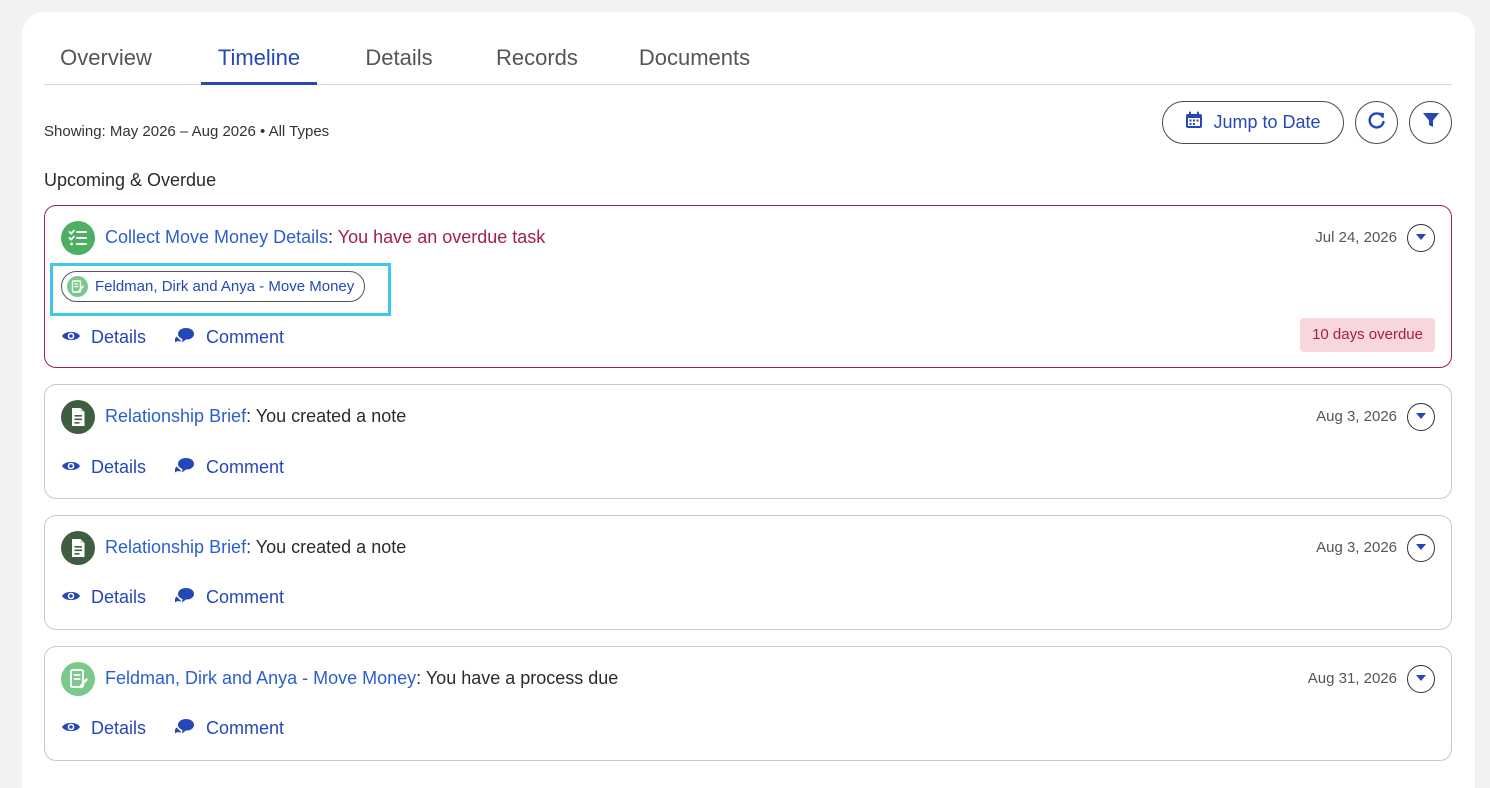 The height and width of the screenshot is (788, 1490). I want to click on card-date: Aug 31, 2026, so click(1352, 678).